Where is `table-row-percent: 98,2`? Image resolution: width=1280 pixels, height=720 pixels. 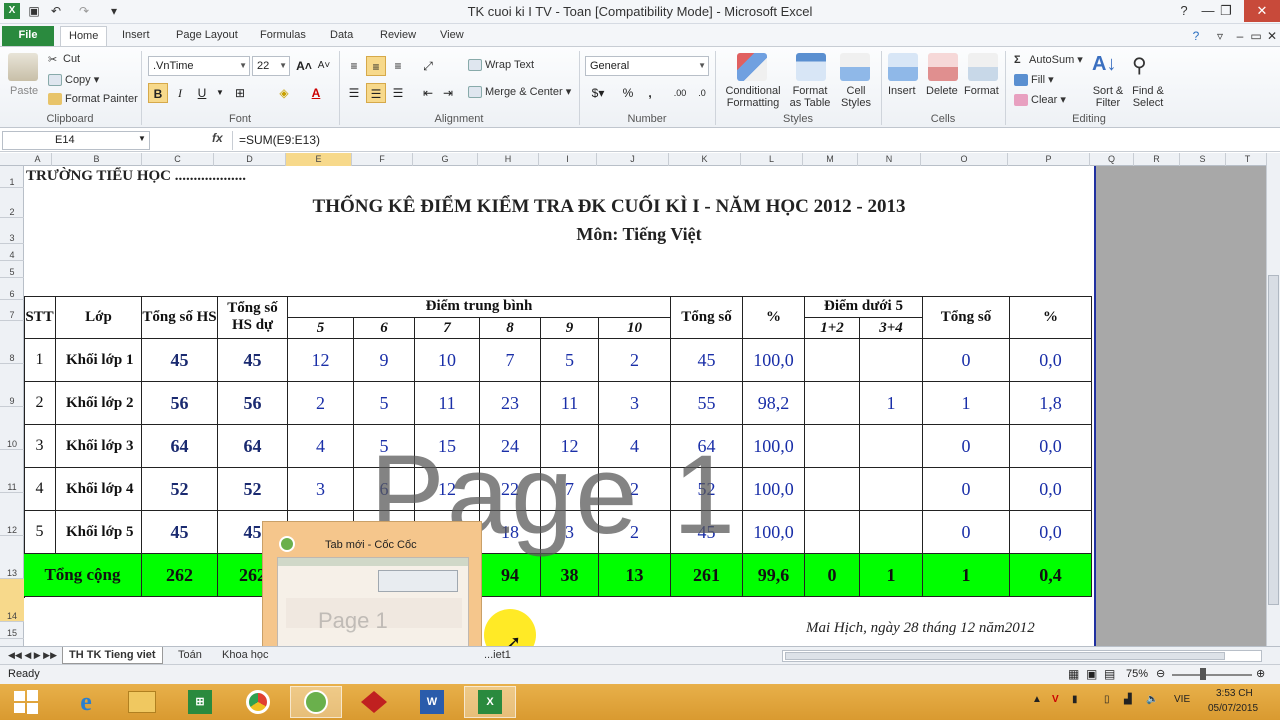
table-row-percent: 98,2 is located at coordinates (774, 403).